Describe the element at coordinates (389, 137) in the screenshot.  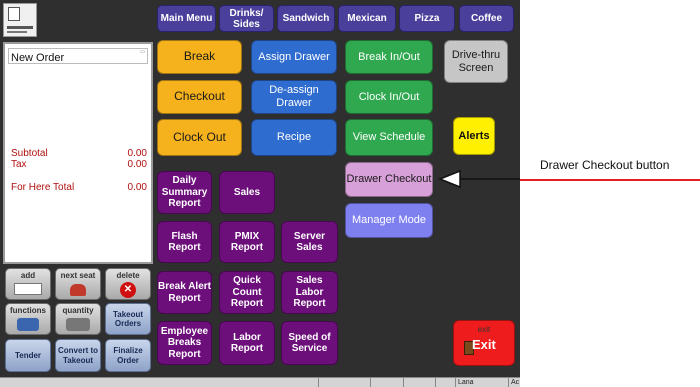
I see `view-schedule-button: View Schedule` at that location.